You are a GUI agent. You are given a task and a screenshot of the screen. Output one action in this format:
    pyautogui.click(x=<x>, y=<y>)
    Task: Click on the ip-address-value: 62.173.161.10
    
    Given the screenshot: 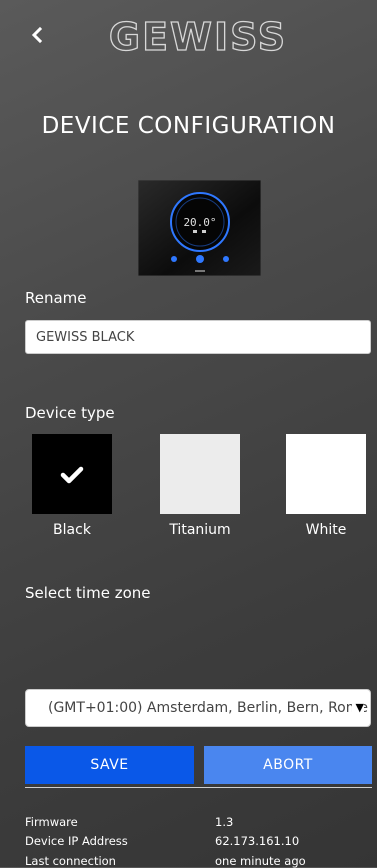 What is the action you would take?
    pyautogui.click(x=257, y=841)
    